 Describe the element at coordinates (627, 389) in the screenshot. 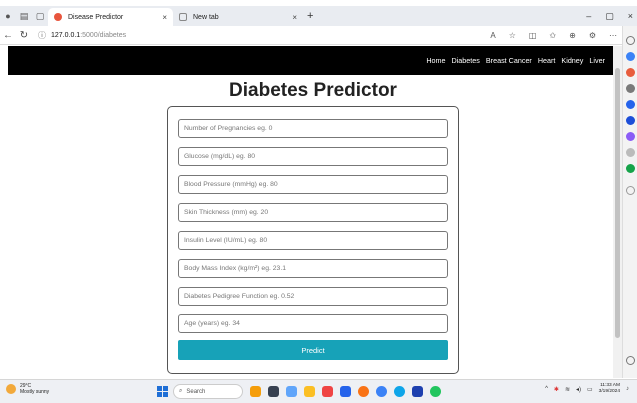

I see `notification-bell-icon: ♪` at that location.